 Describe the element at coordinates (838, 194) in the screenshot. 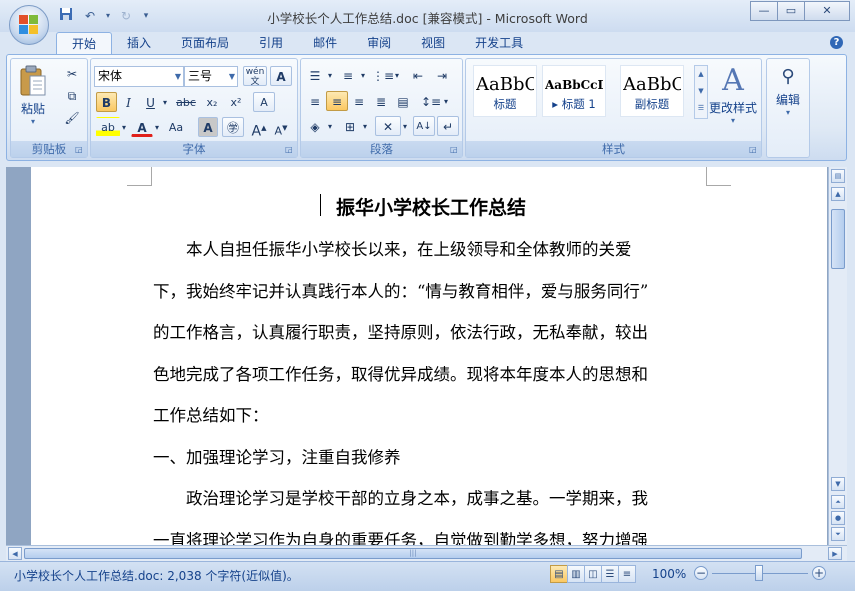

I see `scroll-up-icon: ▲` at that location.